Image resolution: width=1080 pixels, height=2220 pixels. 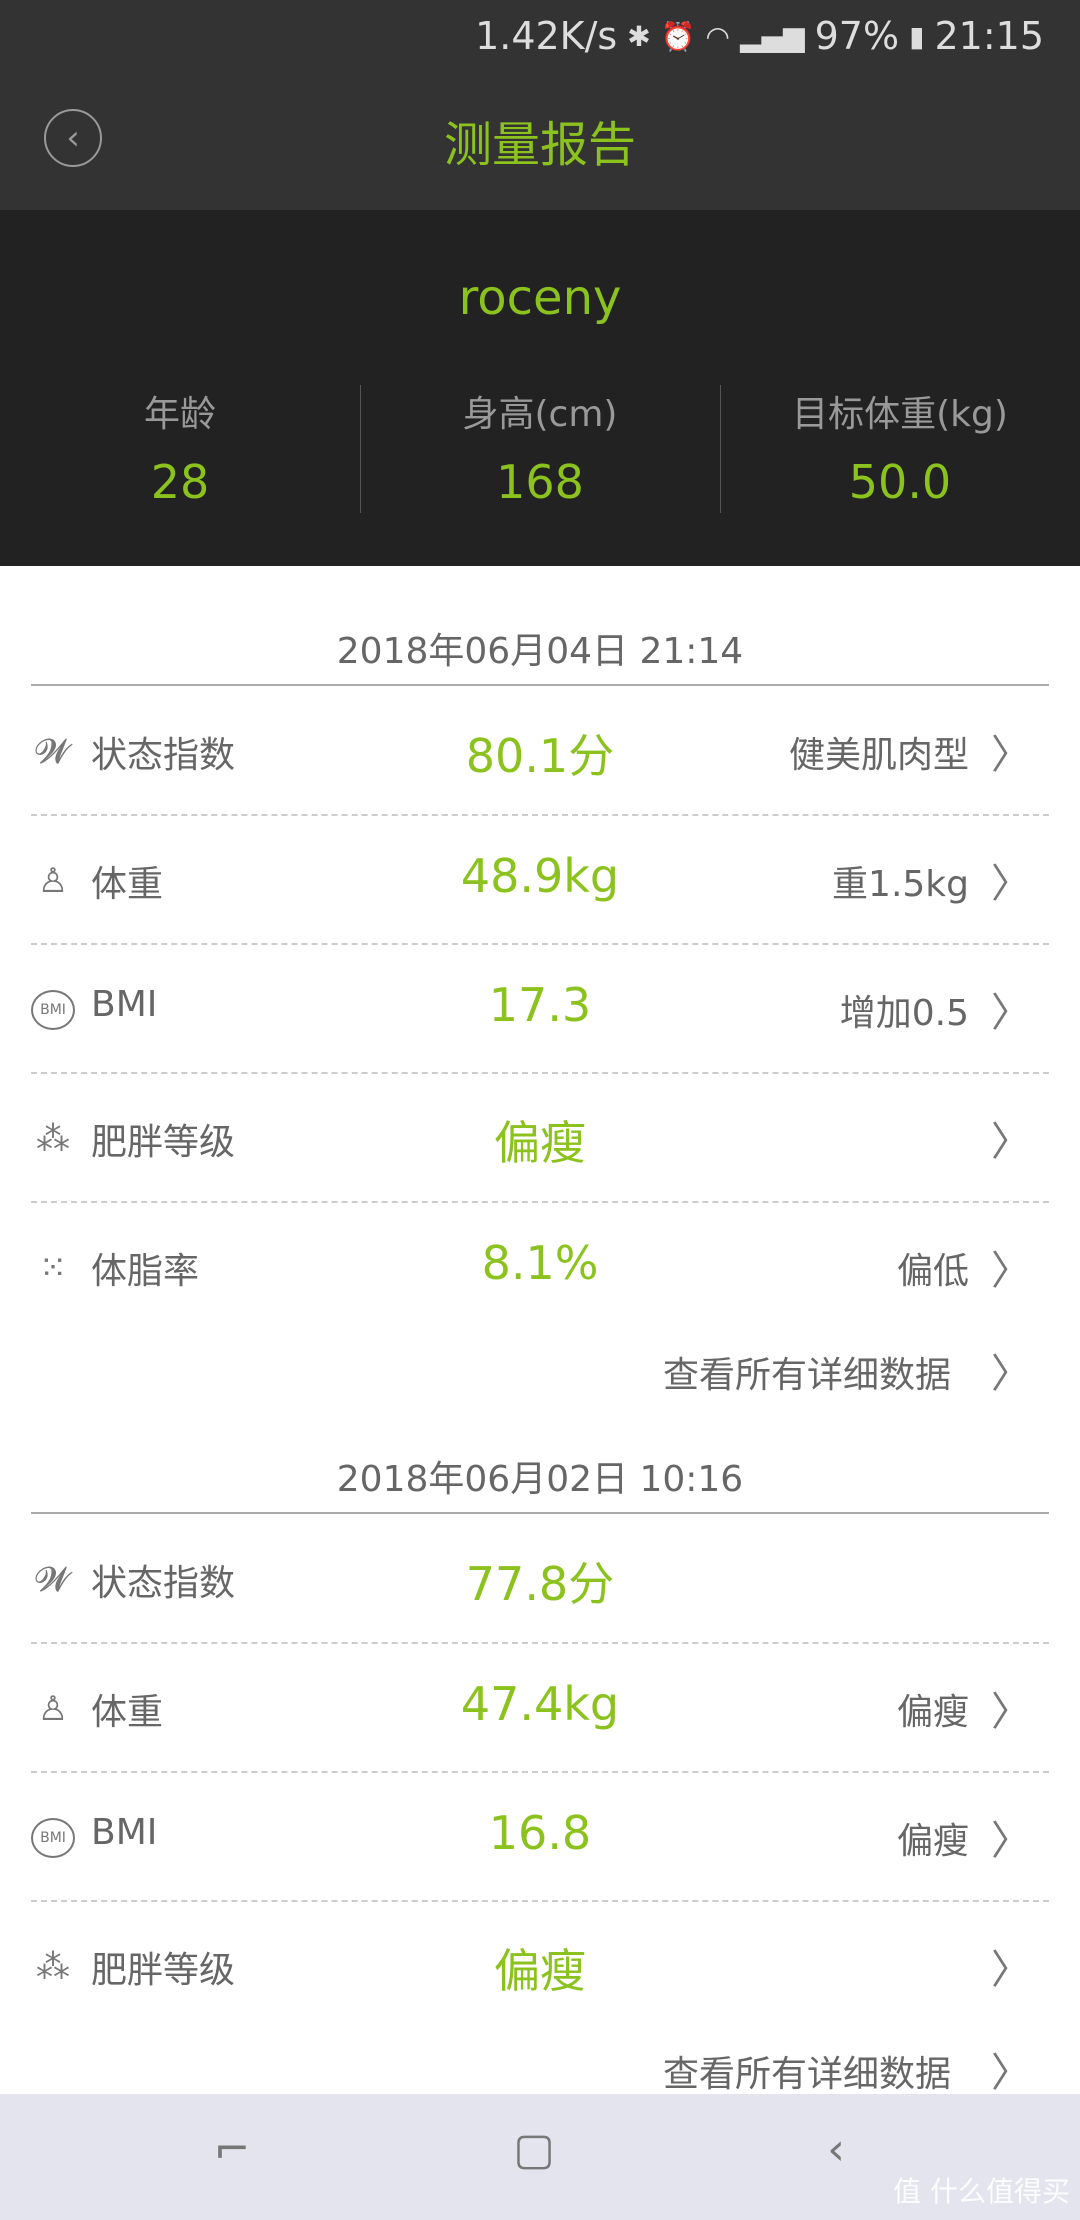 I want to click on battery-icon: ▮, so click(x=917, y=36).